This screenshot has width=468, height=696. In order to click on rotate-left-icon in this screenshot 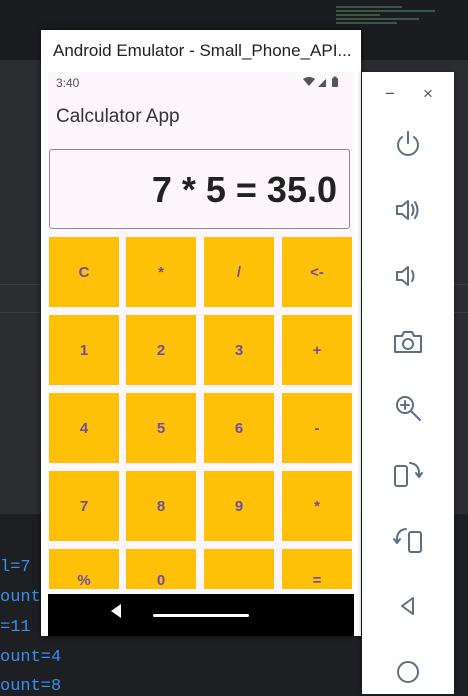, I will do `click(408, 474)`.